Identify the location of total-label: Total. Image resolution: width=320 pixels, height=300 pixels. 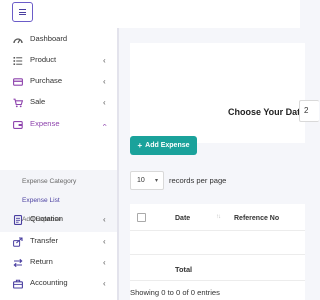
(184, 269).